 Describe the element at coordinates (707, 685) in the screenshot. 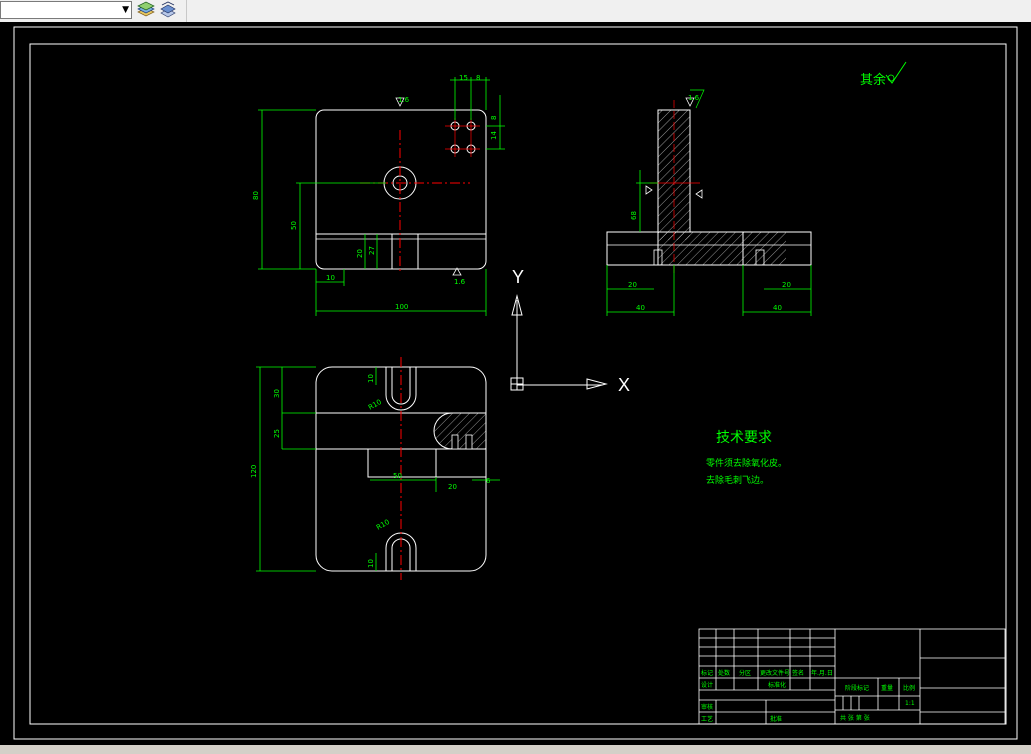

I see `title-block-design: 设计` at that location.